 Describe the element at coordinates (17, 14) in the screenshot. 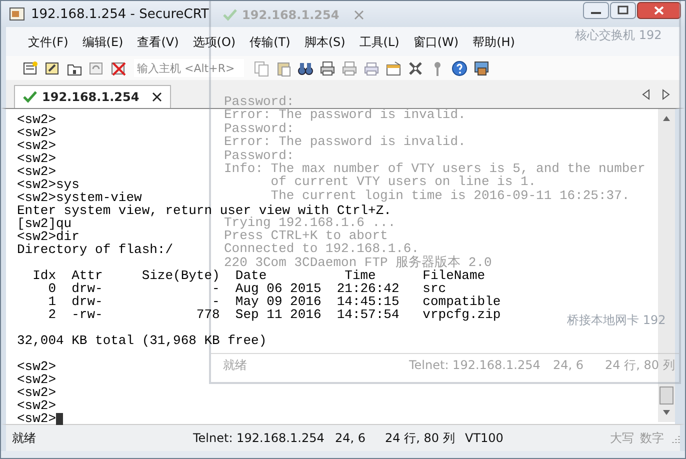

I see `app-icon` at that location.